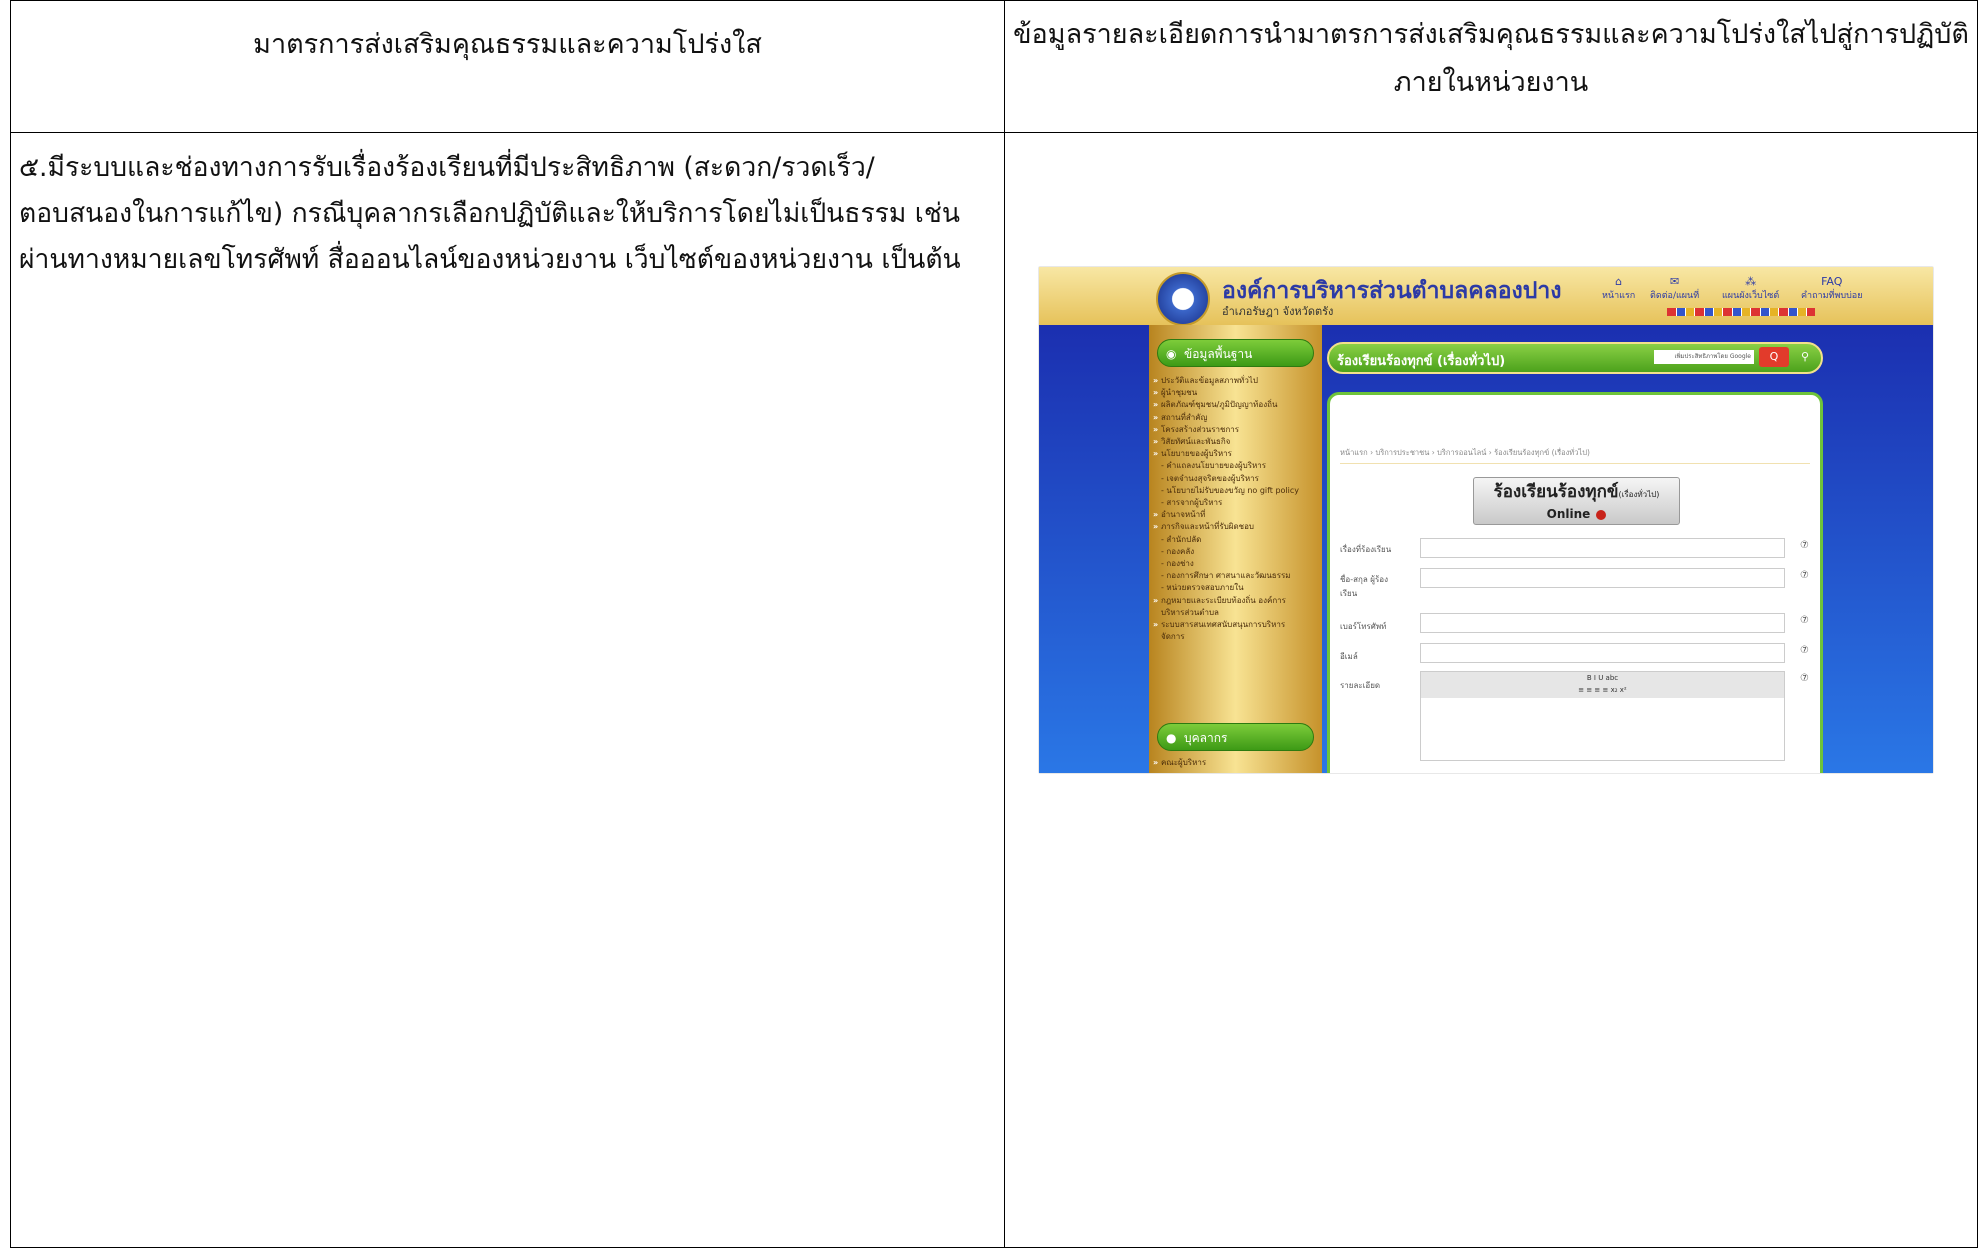 The image size is (1981, 1248). I want to click on field-label-email: อีเมล์, so click(1349, 656).